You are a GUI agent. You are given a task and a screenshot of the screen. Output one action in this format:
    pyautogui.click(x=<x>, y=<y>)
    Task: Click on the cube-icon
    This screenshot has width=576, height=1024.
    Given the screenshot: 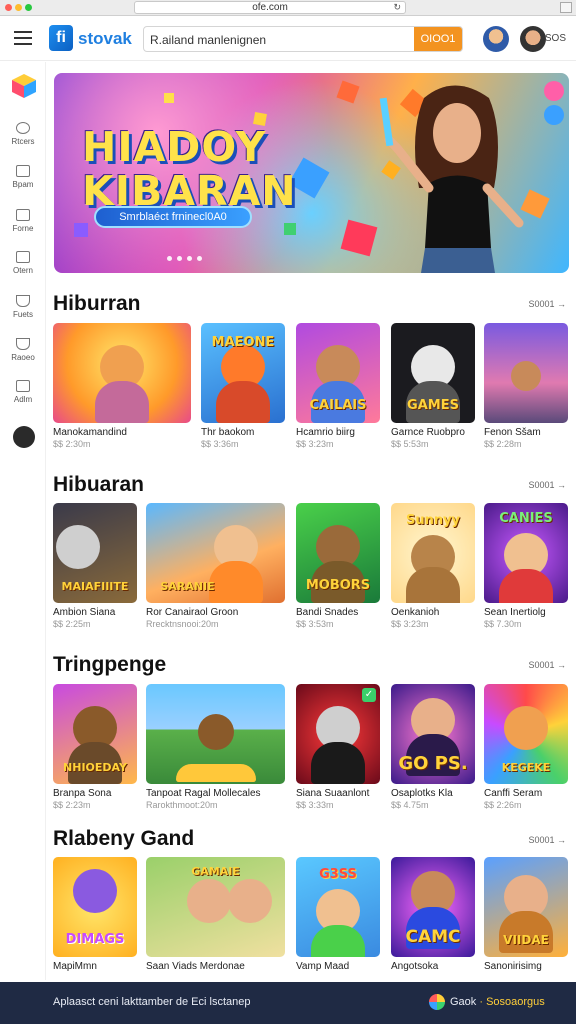 What is the action you would take?
    pyautogui.click(x=24, y=86)
    